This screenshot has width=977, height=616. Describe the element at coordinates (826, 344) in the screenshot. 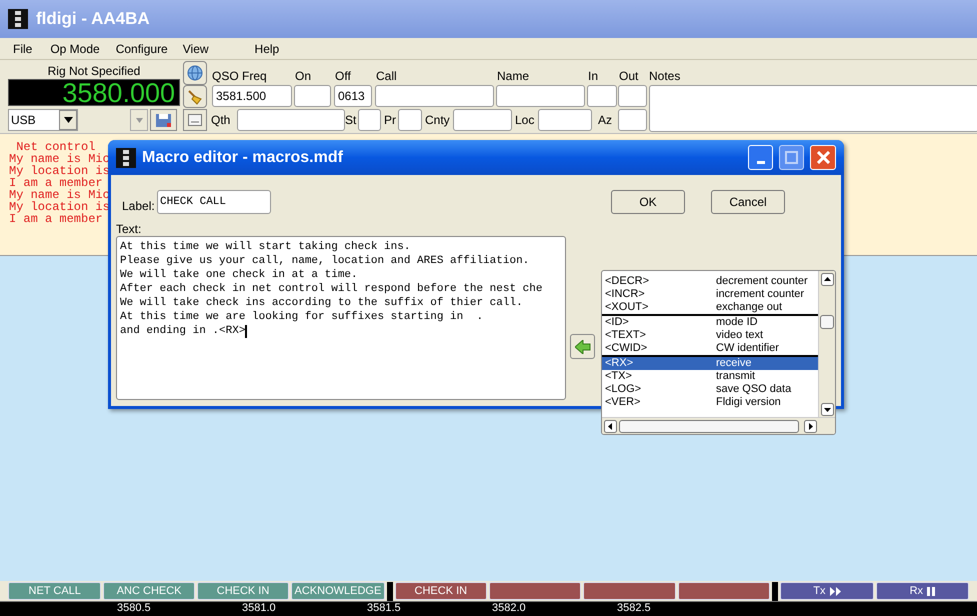

I see `vertical-scrollbar` at that location.